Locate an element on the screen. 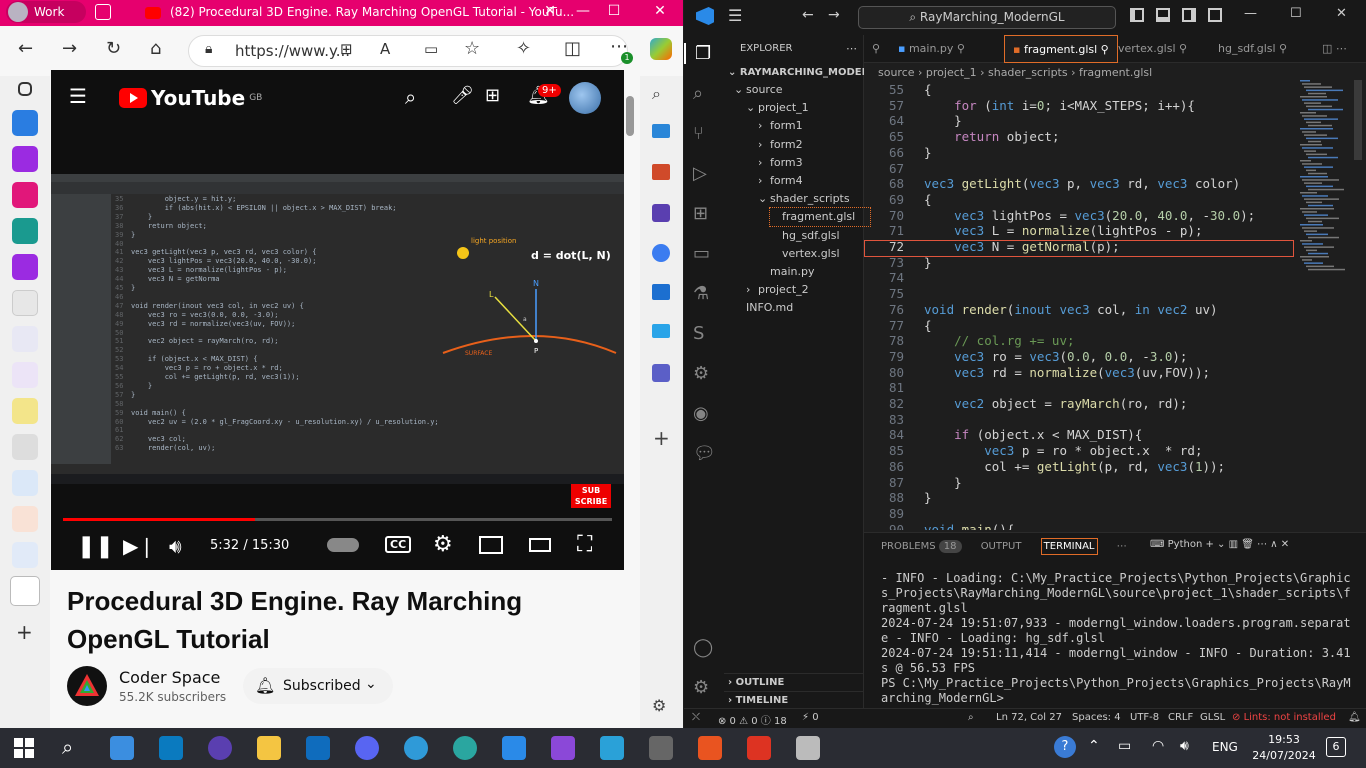  new-tab-icon: + is located at coordinates (24, 632).